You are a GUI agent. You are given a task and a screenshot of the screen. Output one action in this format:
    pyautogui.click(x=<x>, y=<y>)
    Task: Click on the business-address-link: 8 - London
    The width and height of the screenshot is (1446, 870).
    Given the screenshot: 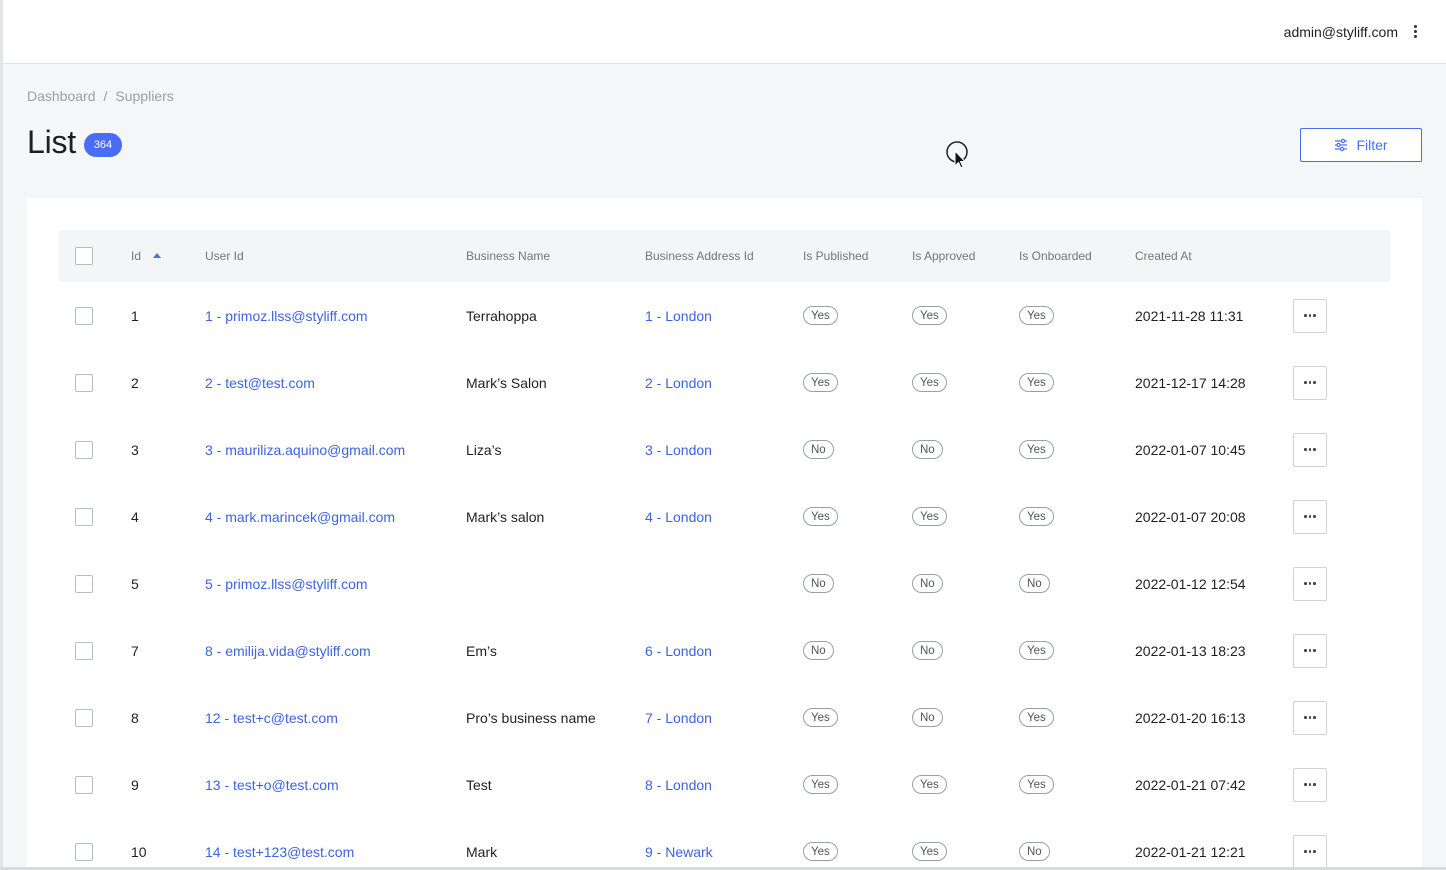 What is the action you would take?
    pyautogui.click(x=678, y=785)
    